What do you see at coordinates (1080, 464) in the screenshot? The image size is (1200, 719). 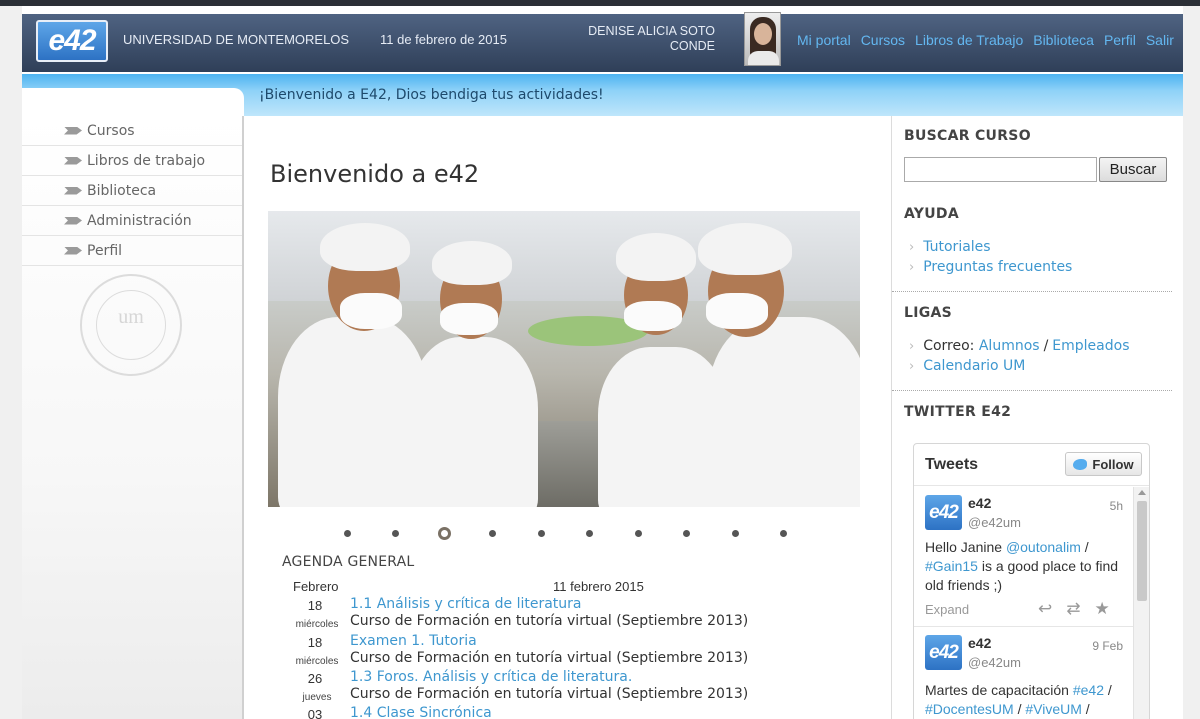 I see `twitter-bird-icon` at bounding box center [1080, 464].